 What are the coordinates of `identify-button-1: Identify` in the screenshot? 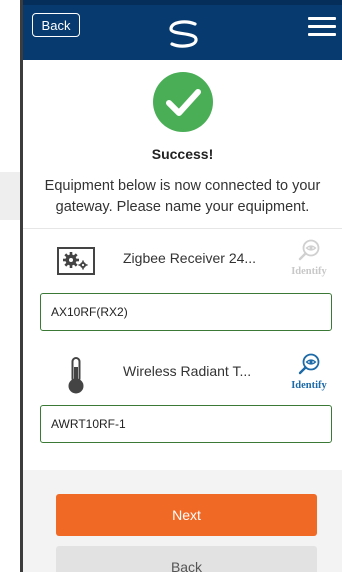 It's located at (309, 258).